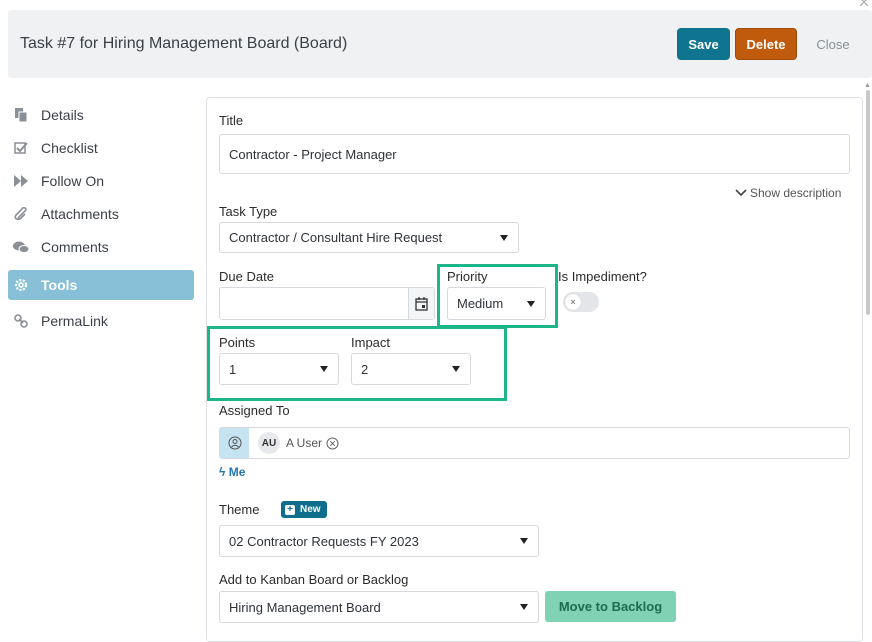 This screenshot has height=642, width=872. What do you see at coordinates (304, 443) in the screenshot?
I see `assignee-name: A User` at bounding box center [304, 443].